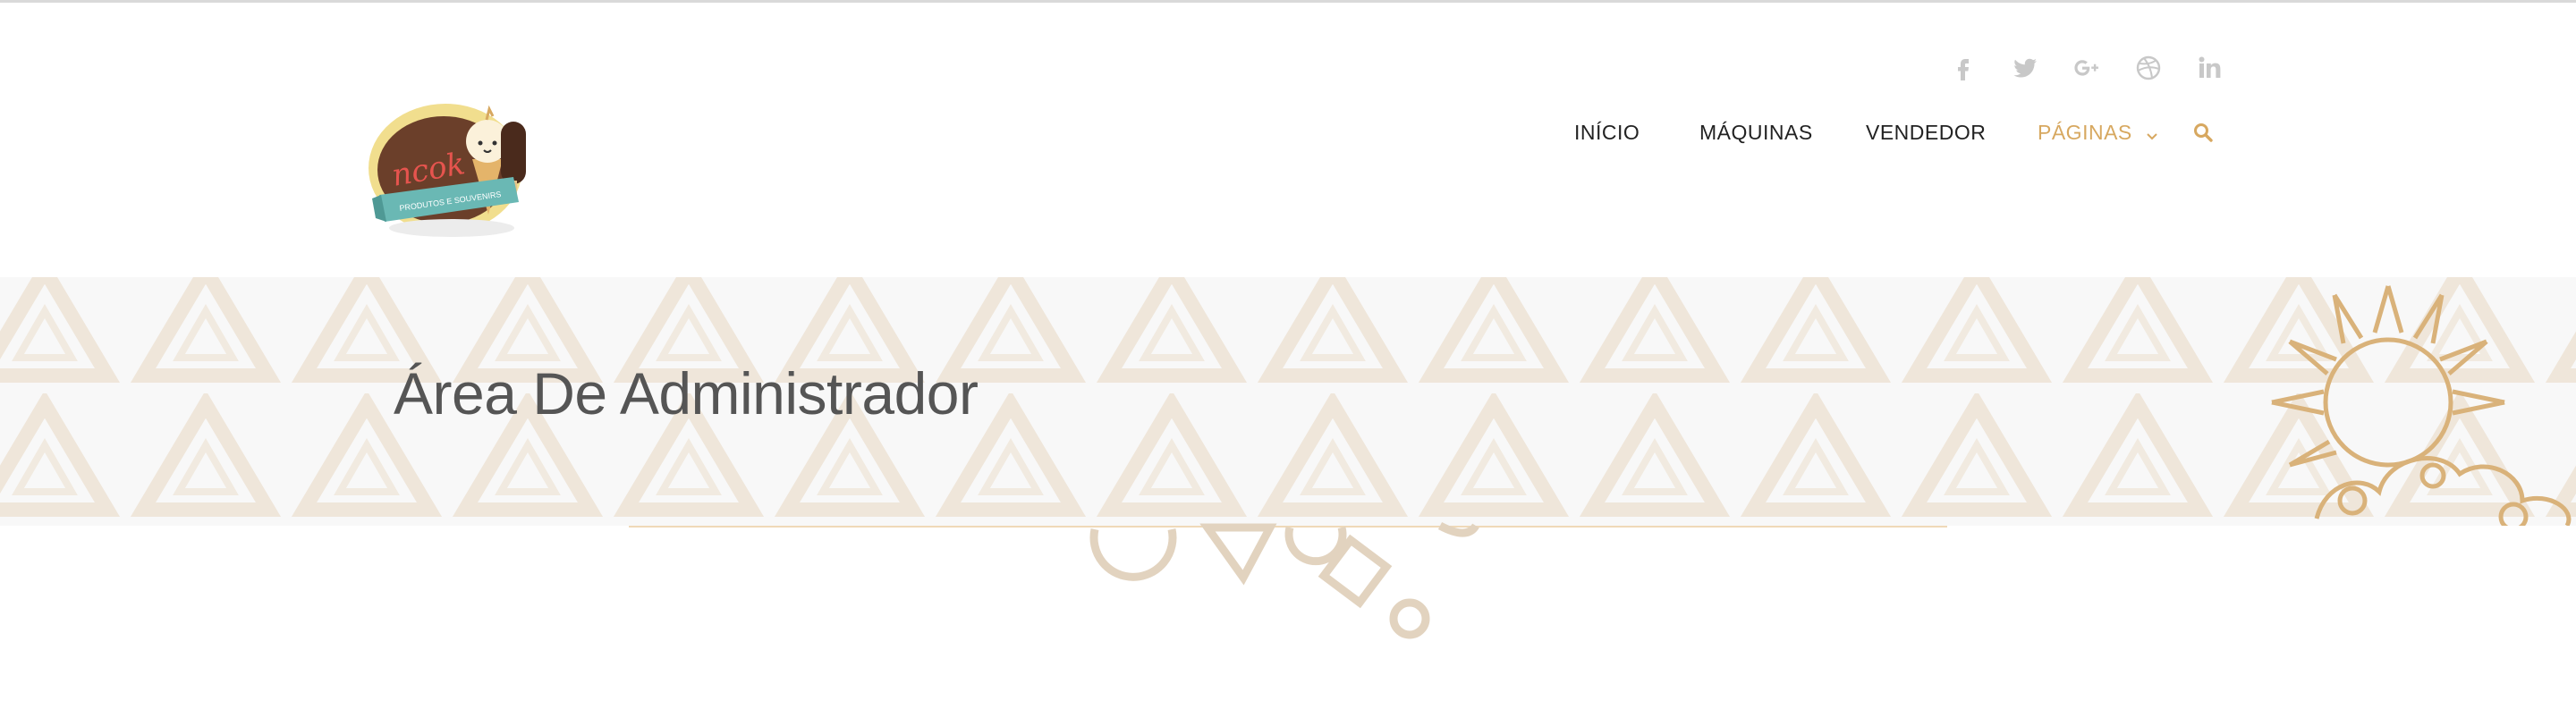 The image size is (2576, 726). What do you see at coordinates (2210, 68) in the screenshot?
I see `linkedin-icon` at bounding box center [2210, 68].